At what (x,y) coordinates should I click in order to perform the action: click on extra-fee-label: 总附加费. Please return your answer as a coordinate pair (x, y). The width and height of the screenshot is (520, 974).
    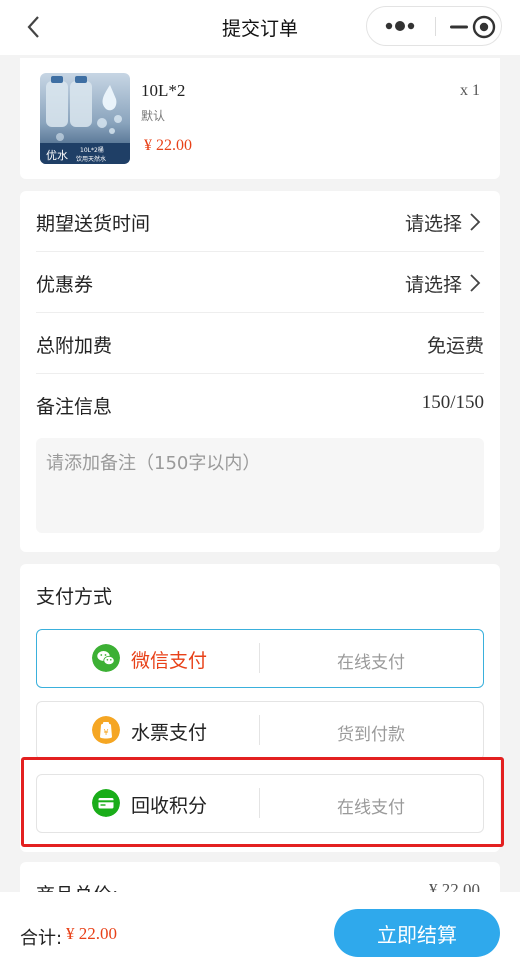
    Looking at the image, I should click on (74, 346).